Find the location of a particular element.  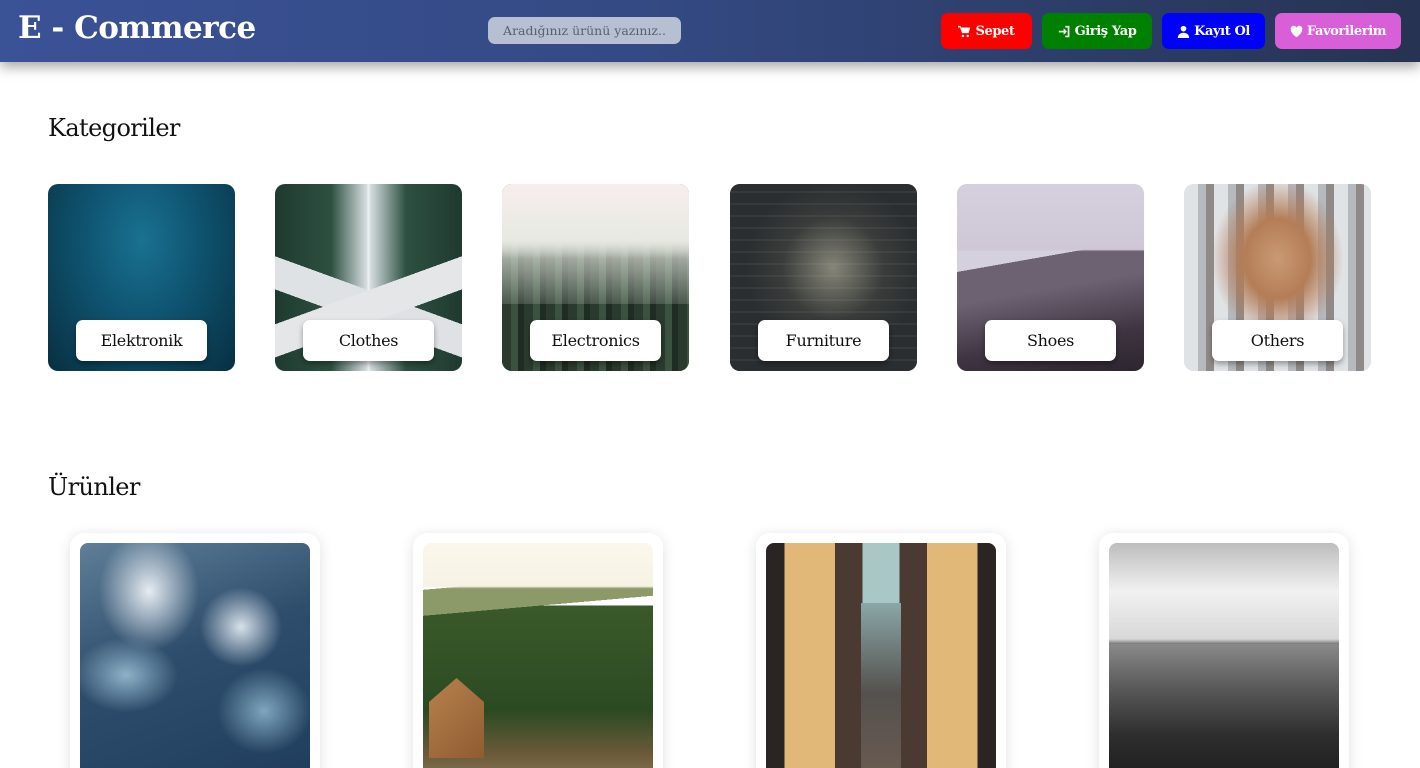

category-card-others: Others is located at coordinates (1277, 277).